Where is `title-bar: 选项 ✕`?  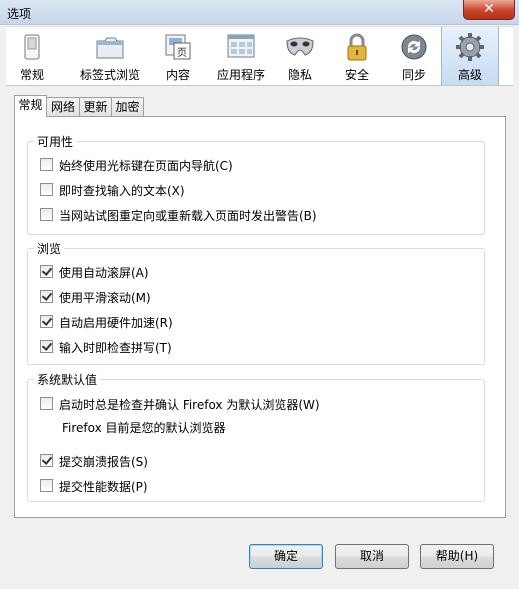 title-bar: 选项 ✕ is located at coordinates (259, 12).